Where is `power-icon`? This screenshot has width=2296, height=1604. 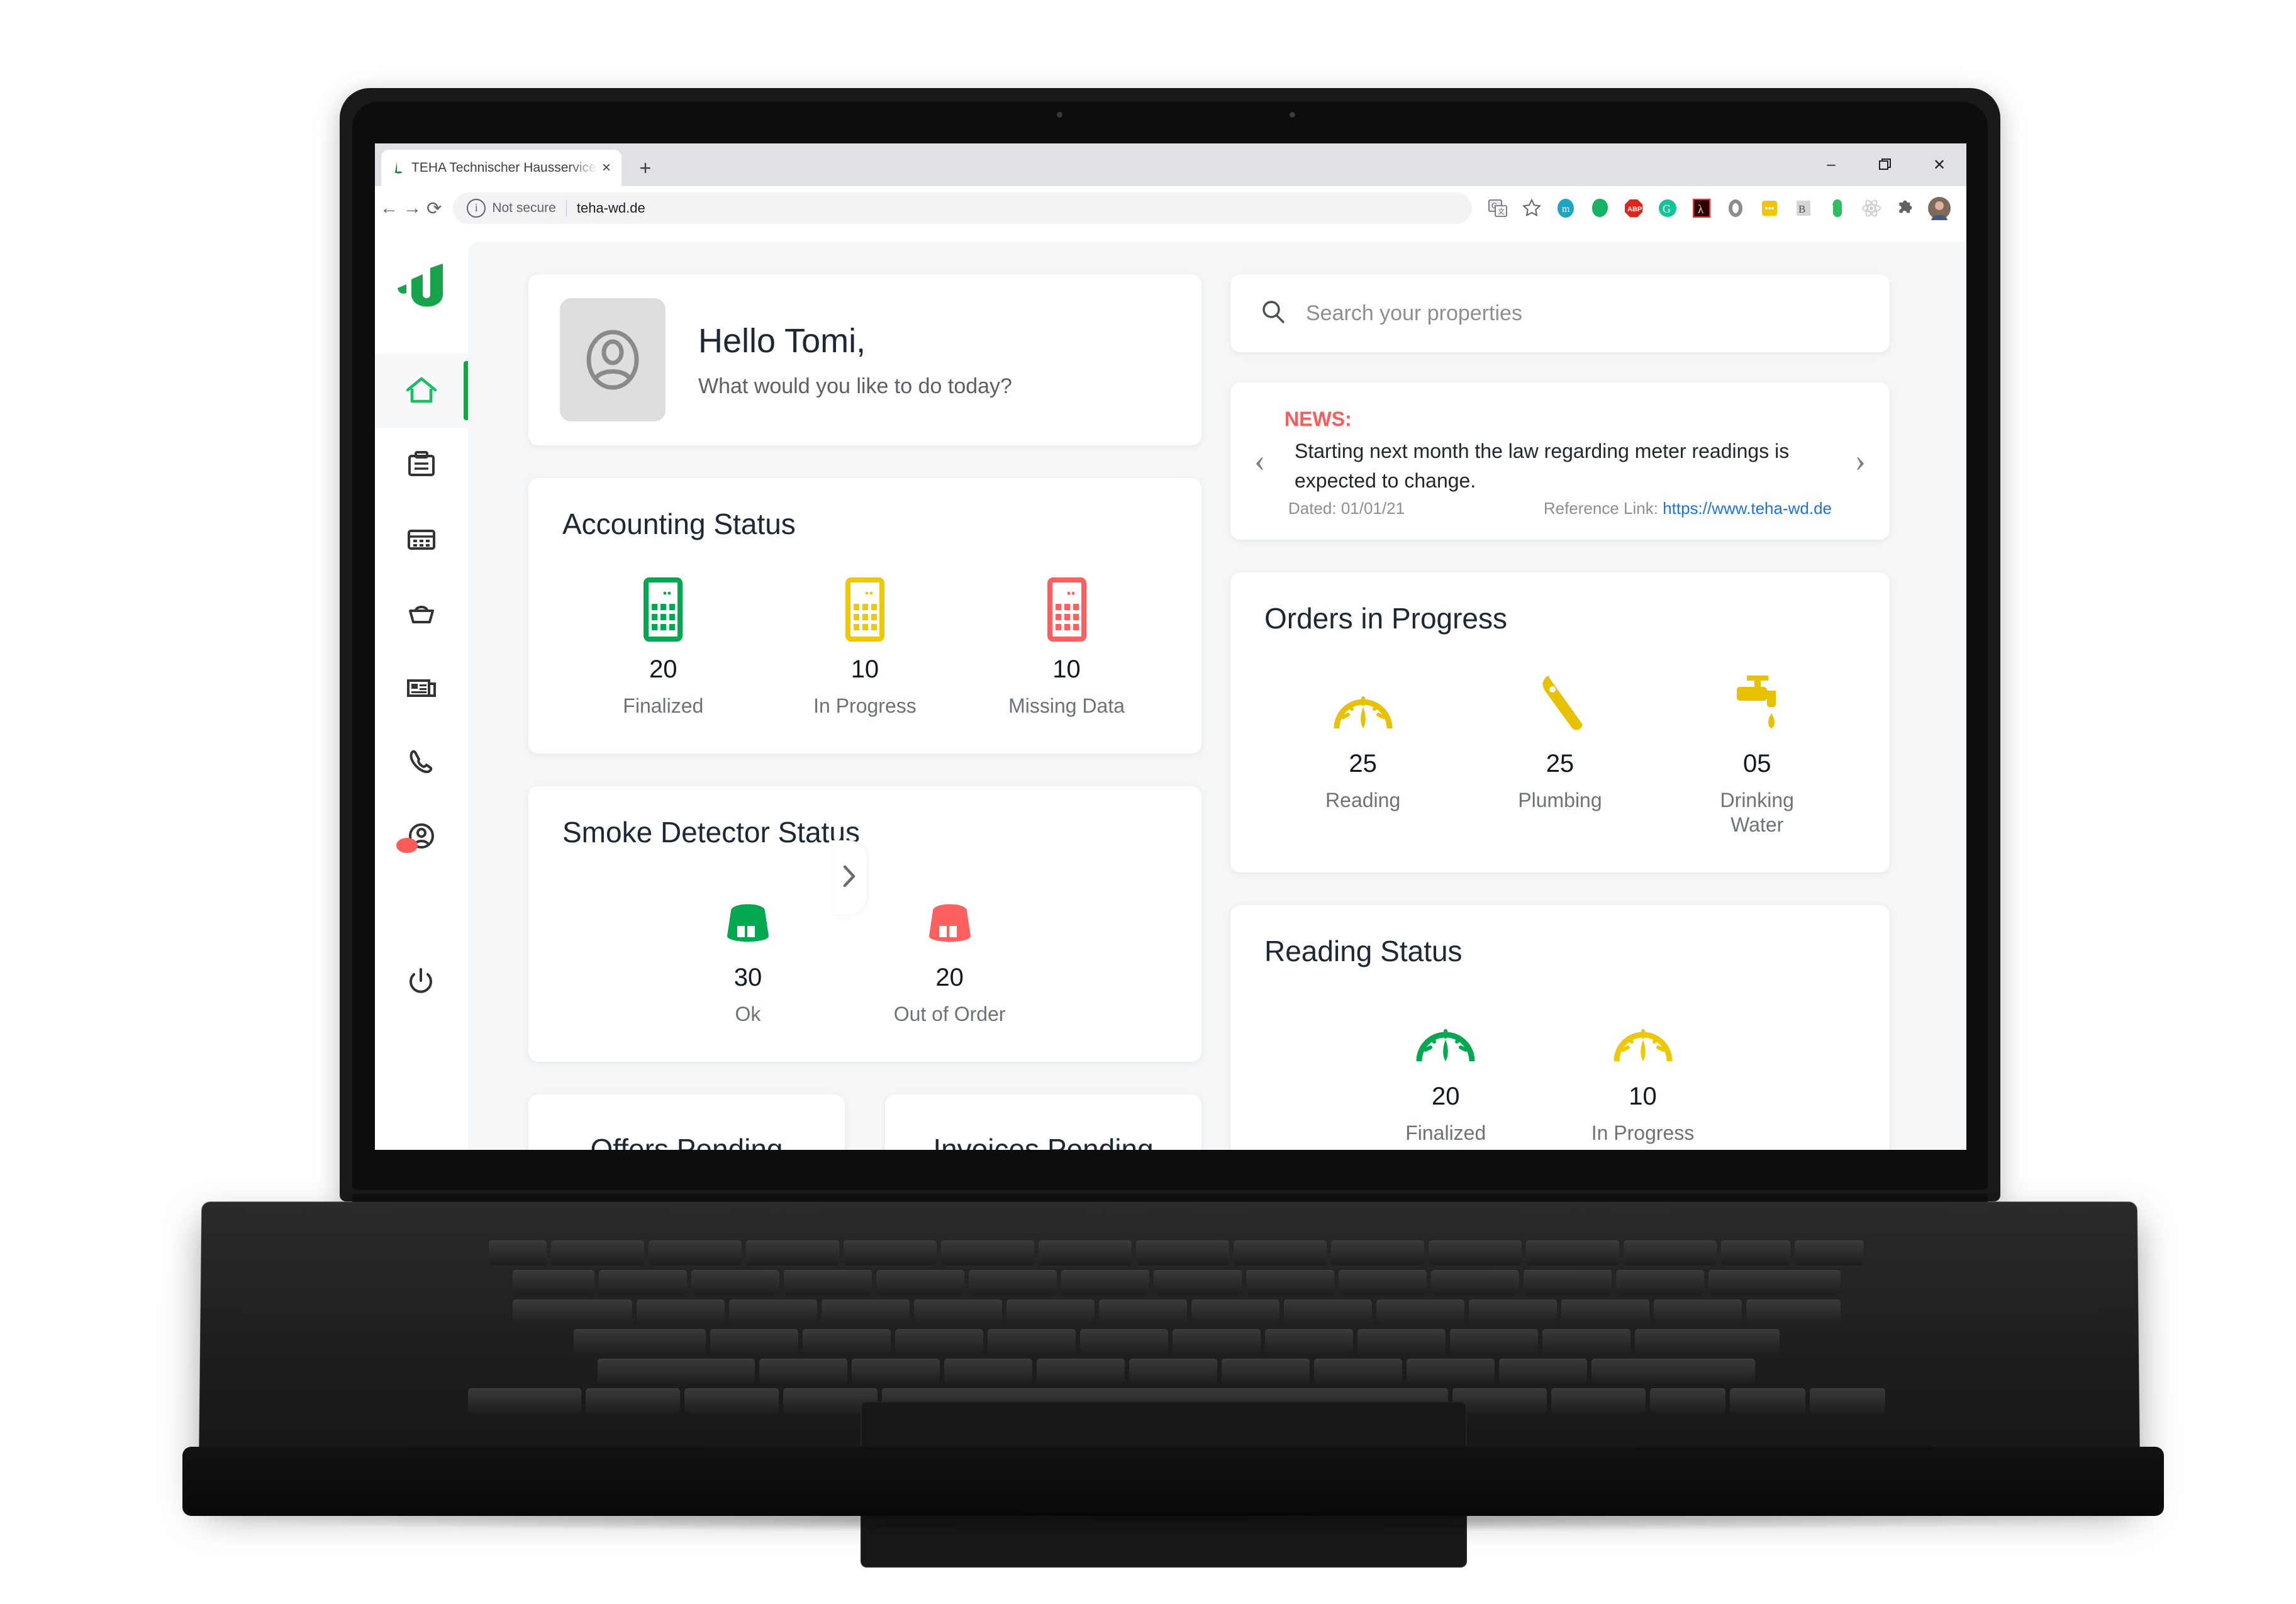 power-icon is located at coordinates (421, 982).